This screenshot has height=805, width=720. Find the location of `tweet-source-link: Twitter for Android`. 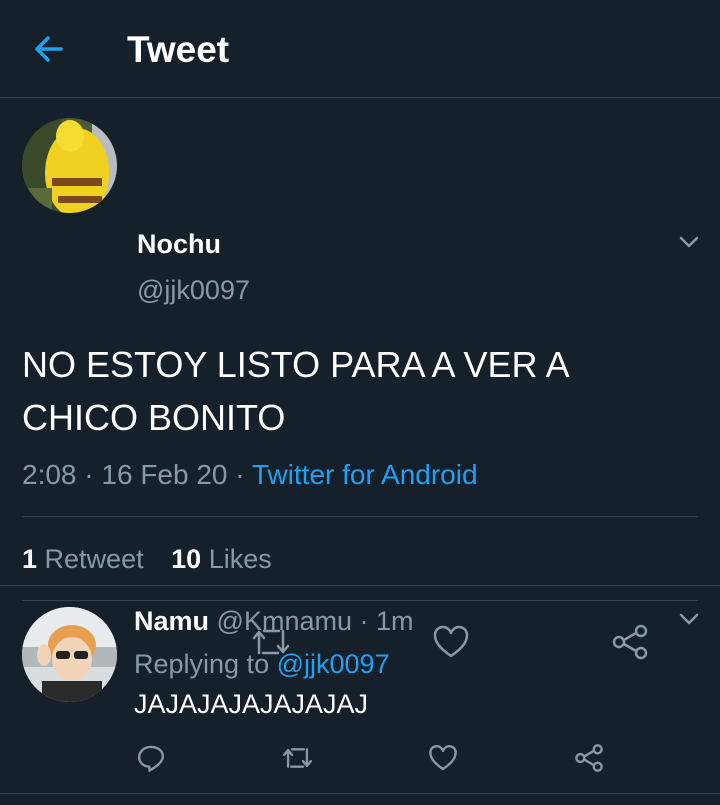

tweet-source-link: Twitter for Android is located at coordinates (365, 474).